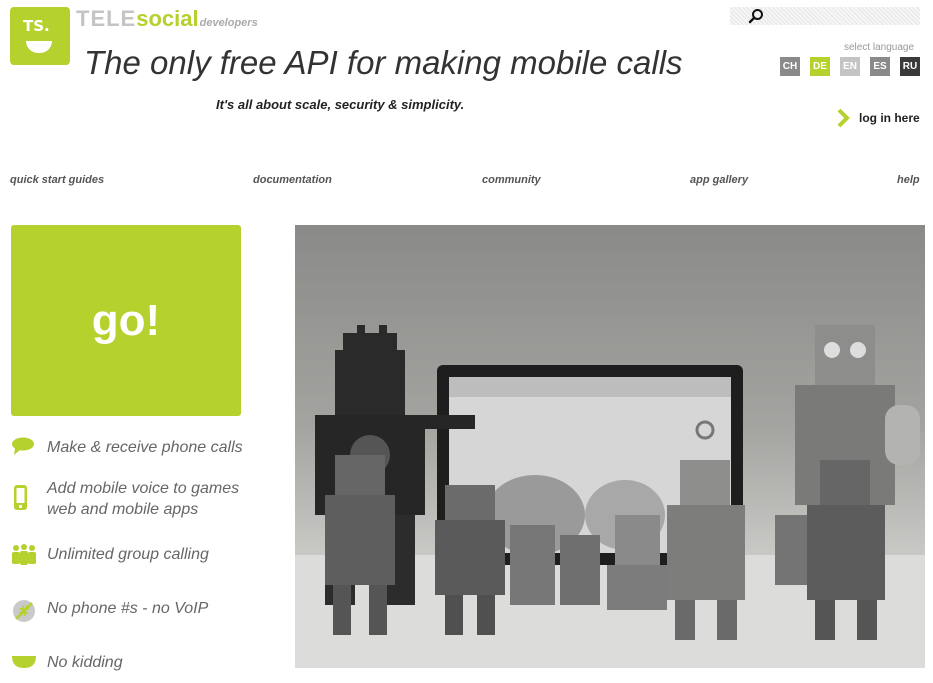 The height and width of the screenshot is (683, 933). I want to click on feature-text: No phone #s - no VoIP, so click(128, 608).